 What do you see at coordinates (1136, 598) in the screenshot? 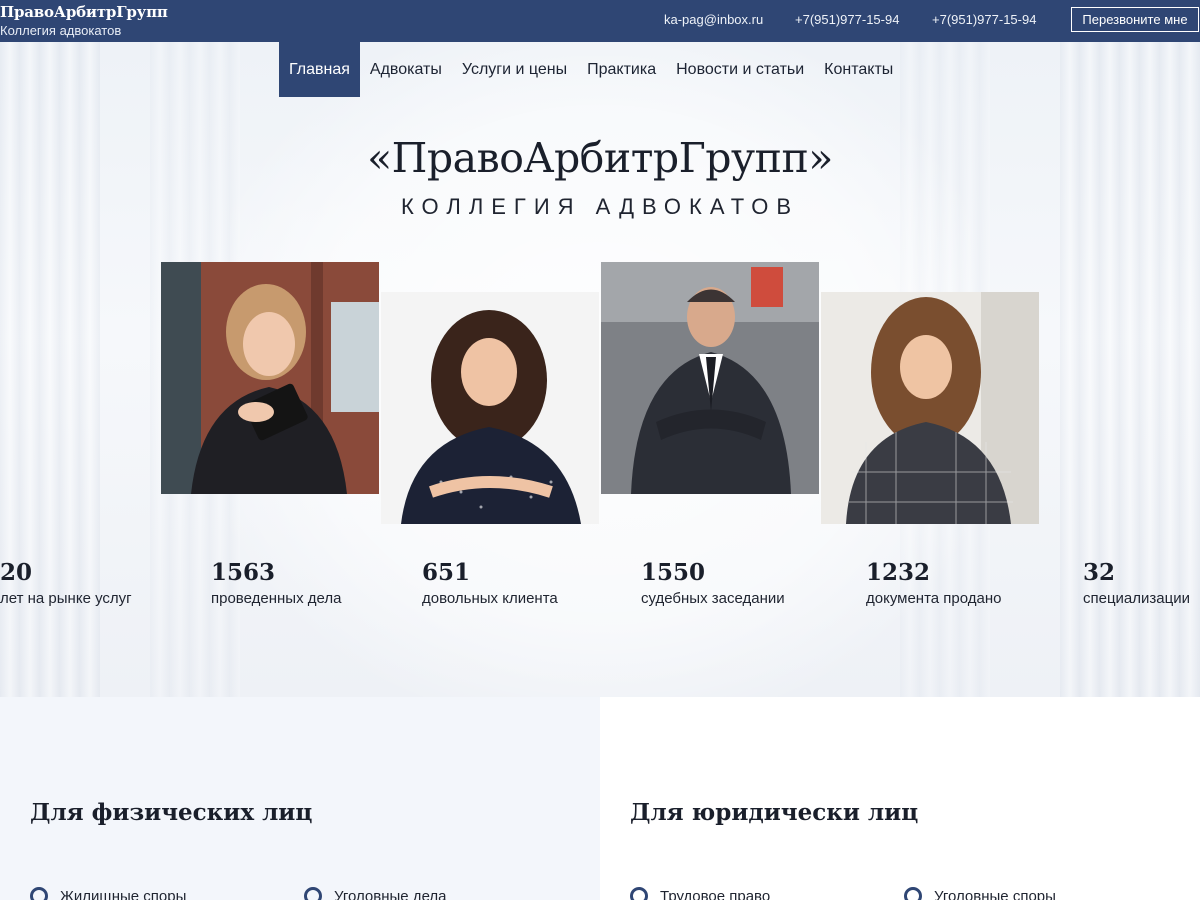
I see `stat-label: специализации` at bounding box center [1136, 598].